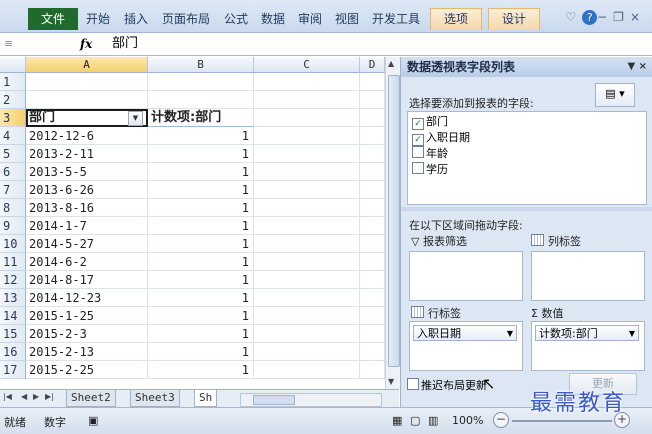  I want to click on tab-page-layout: 页面布局, so click(186, 19).